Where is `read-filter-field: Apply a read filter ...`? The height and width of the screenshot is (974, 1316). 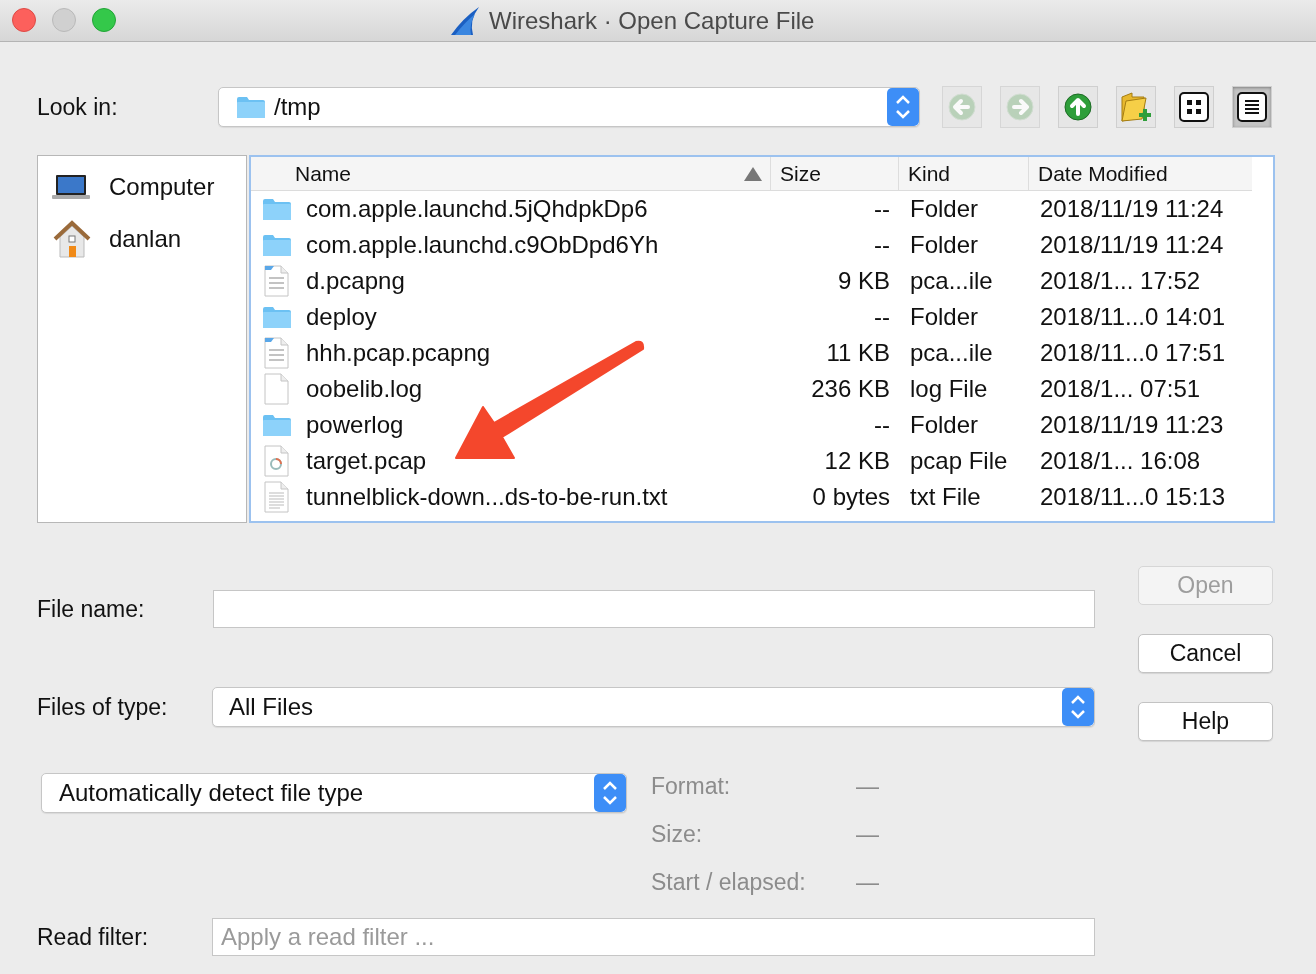
read-filter-field: Apply a read filter ... is located at coordinates (653, 937).